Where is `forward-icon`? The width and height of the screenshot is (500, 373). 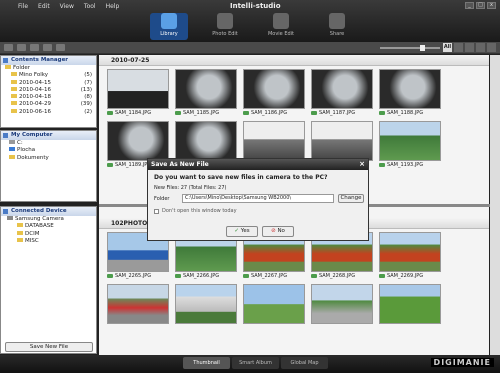 forward-icon is located at coordinates (21, 47).